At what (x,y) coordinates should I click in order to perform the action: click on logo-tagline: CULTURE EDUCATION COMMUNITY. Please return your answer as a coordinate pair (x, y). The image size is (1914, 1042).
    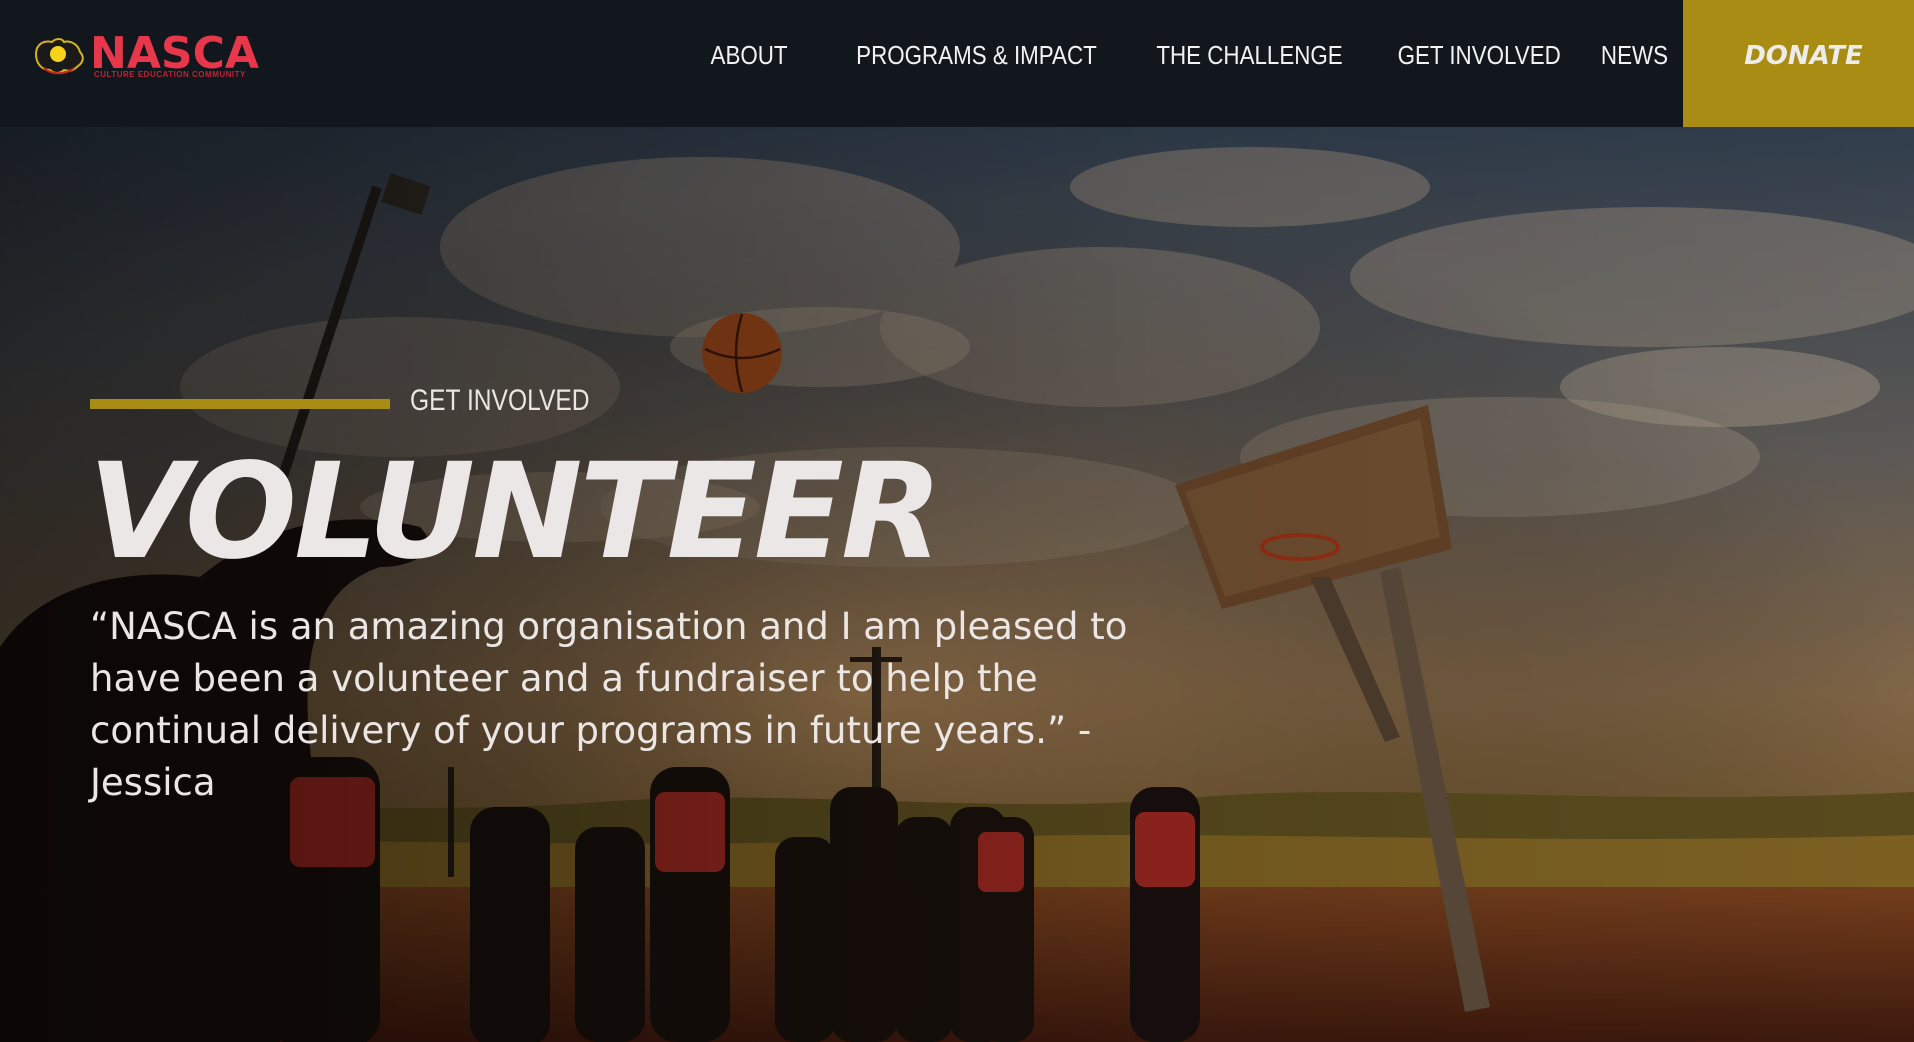
    Looking at the image, I should click on (170, 74).